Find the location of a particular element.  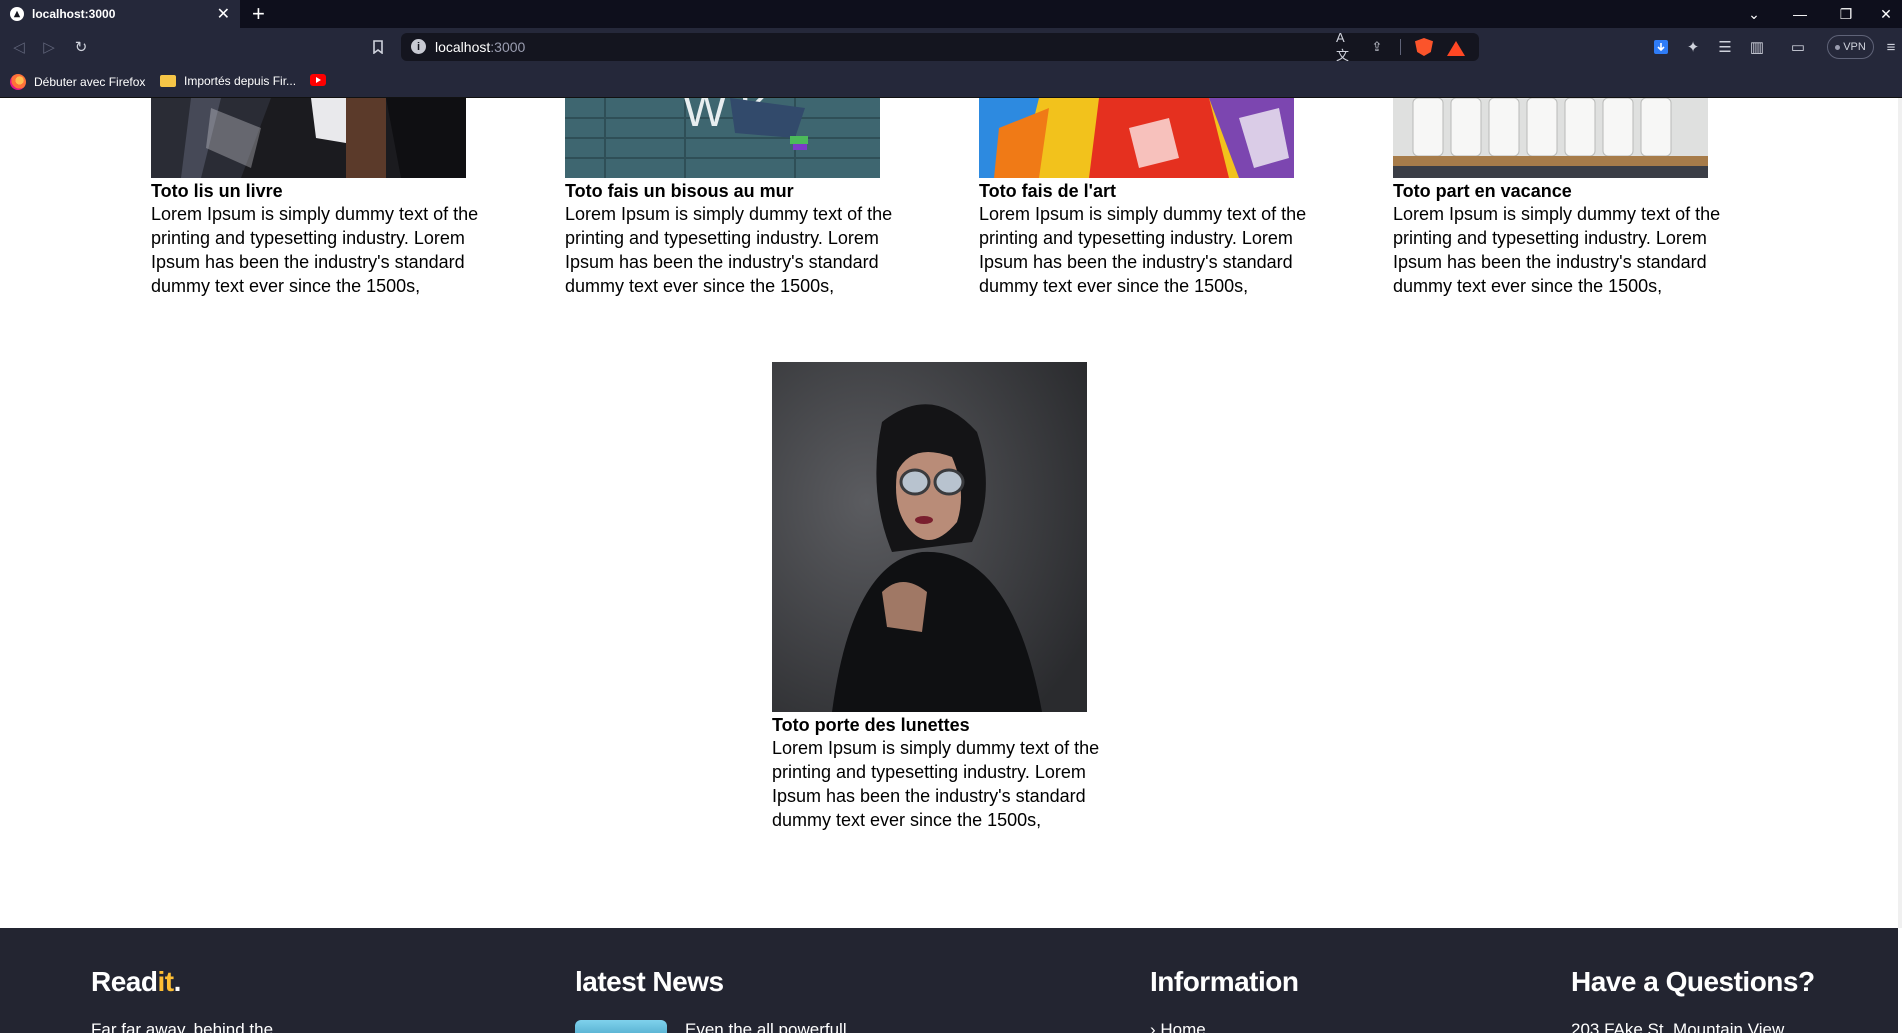

youtube-icon is located at coordinates (318, 80).